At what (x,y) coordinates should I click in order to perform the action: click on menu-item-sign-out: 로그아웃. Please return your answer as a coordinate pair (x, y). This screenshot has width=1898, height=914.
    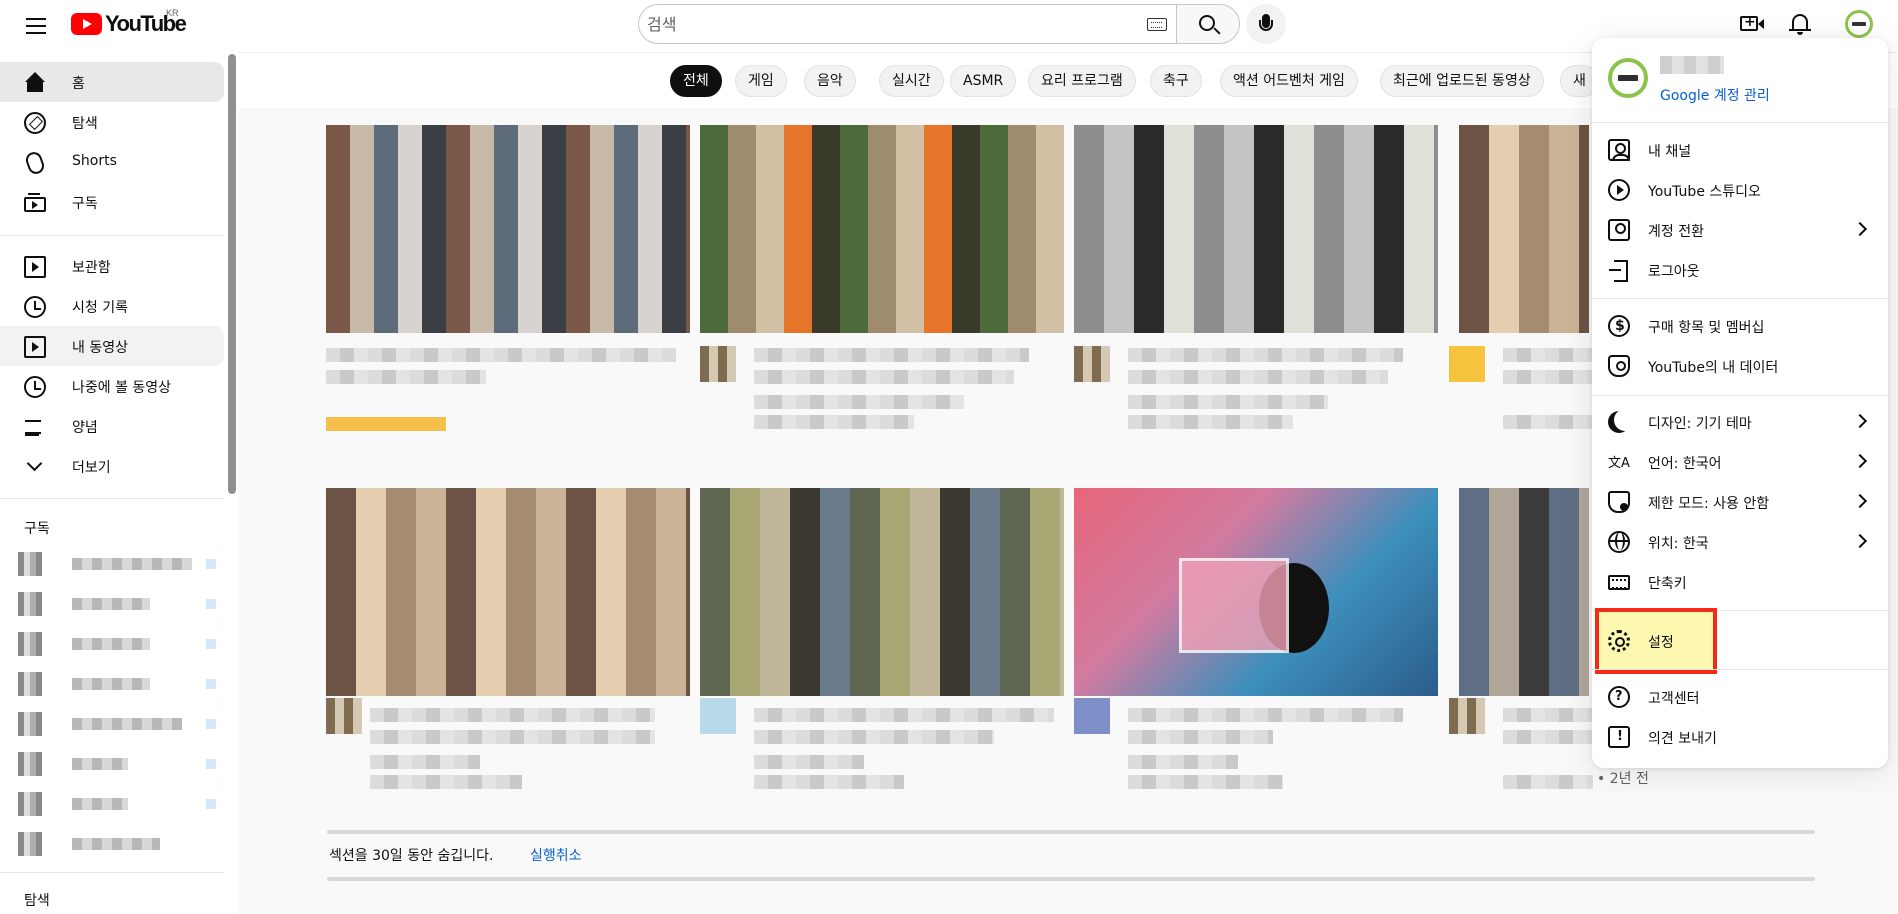
    Looking at the image, I should click on (1740, 270).